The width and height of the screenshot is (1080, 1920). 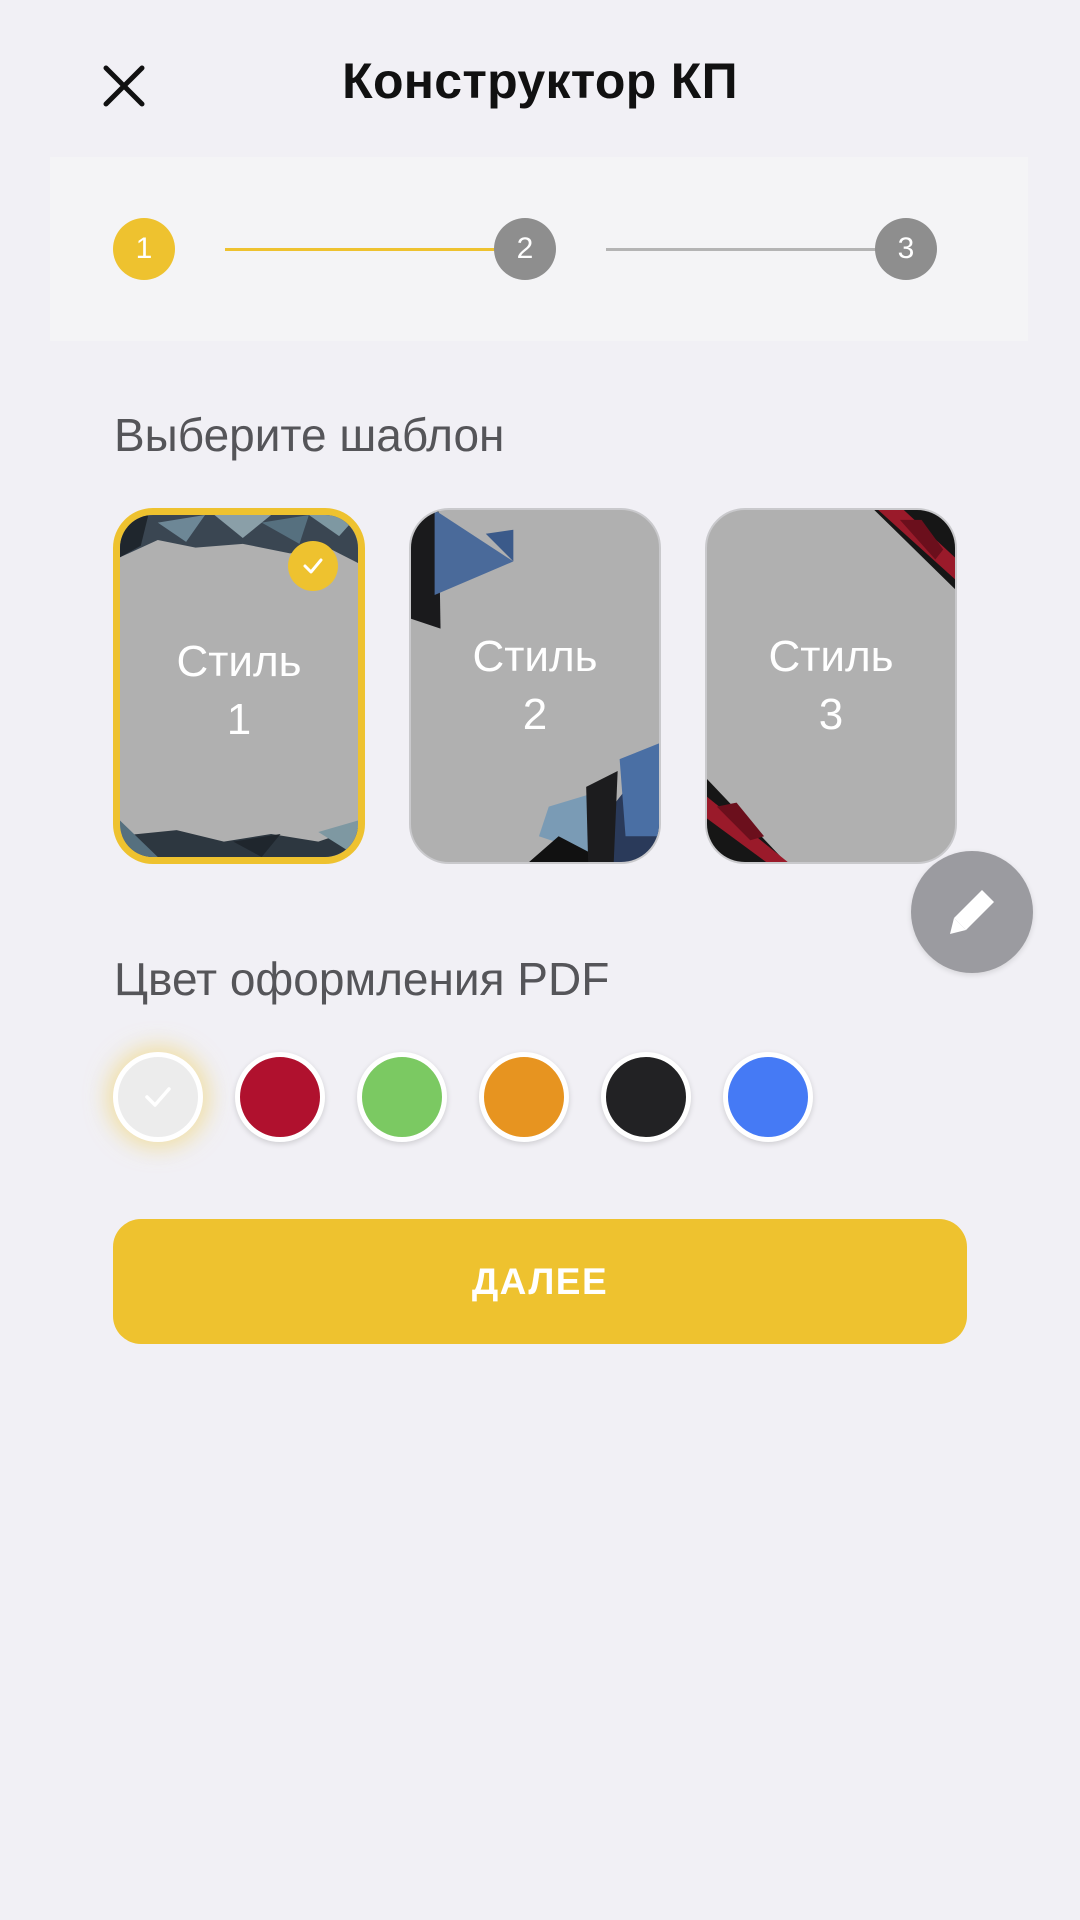 What do you see at coordinates (525, 249) in the screenshot?
I see `step-2: 2` at bounding box center [525, 249].